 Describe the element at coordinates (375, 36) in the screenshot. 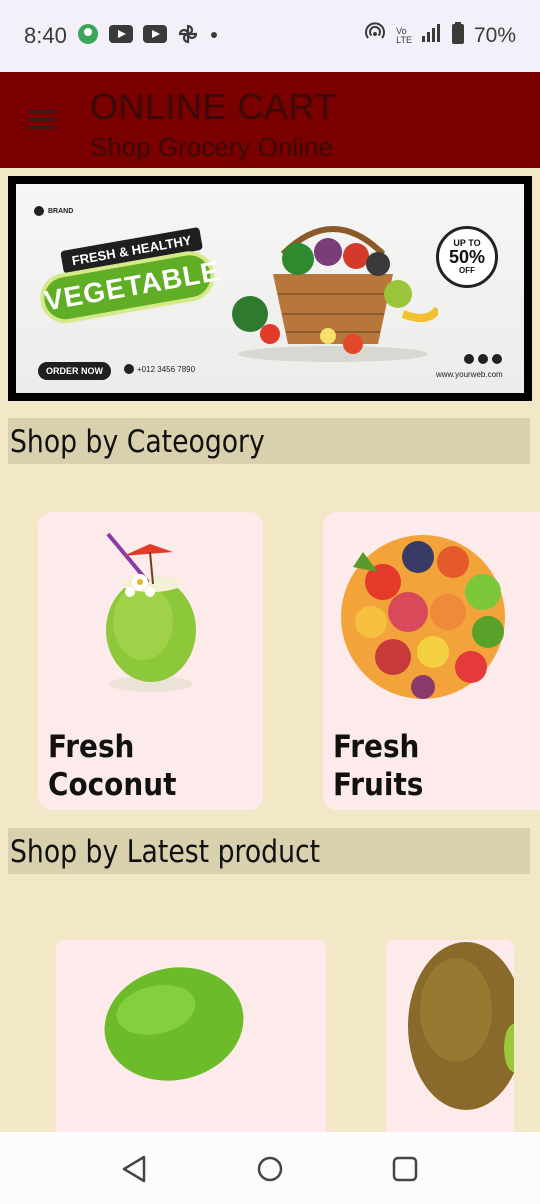

I see `hotspot-icon` at that location.